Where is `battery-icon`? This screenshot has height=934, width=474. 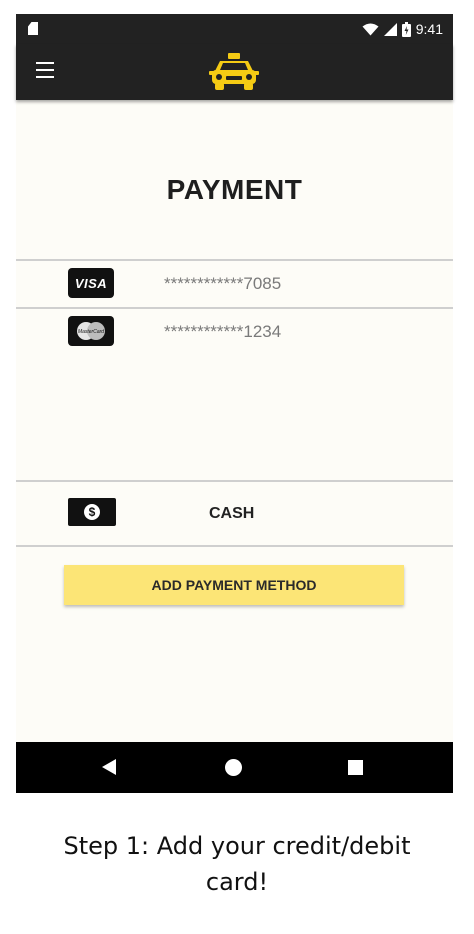 battery-icon is located at coordinates (406, 29).